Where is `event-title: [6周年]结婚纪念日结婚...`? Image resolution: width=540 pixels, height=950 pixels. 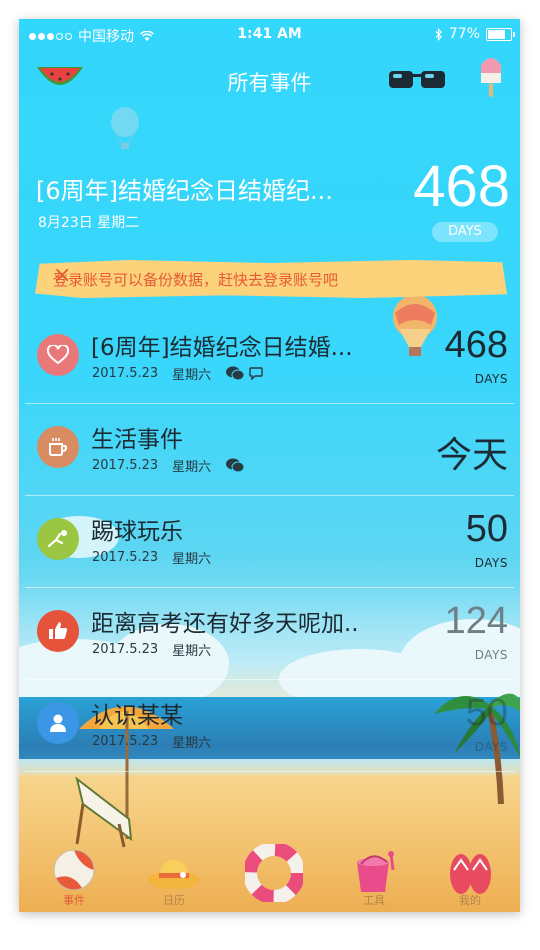
event-title: [6周年]结婚纪念日结婚... is located at coordinates (222, 348).